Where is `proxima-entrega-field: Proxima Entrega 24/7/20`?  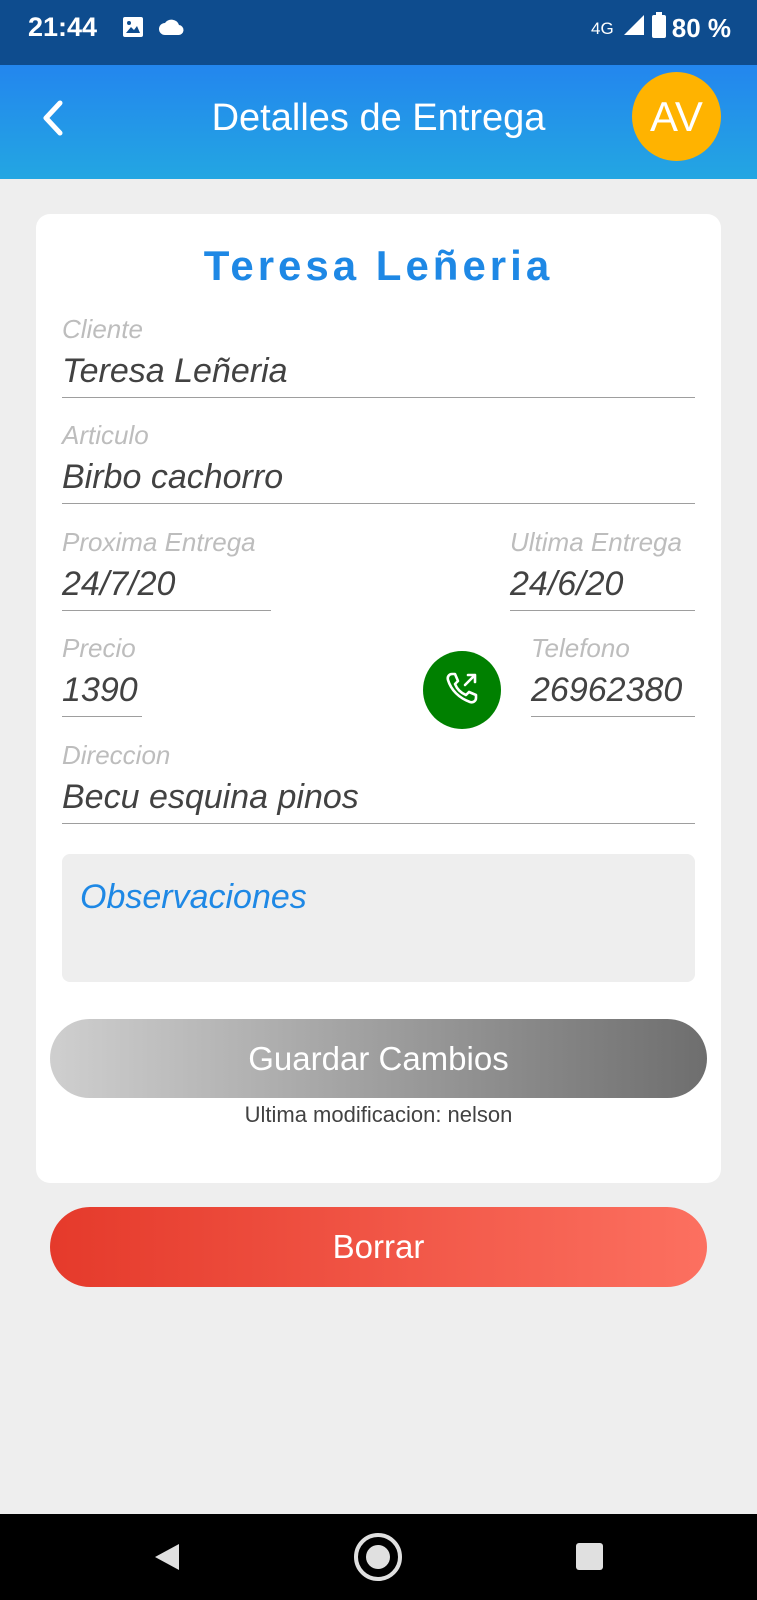
proxima-entrega-field: Proxima Entrega 24/7/20 is located at coordinates (166, 568).